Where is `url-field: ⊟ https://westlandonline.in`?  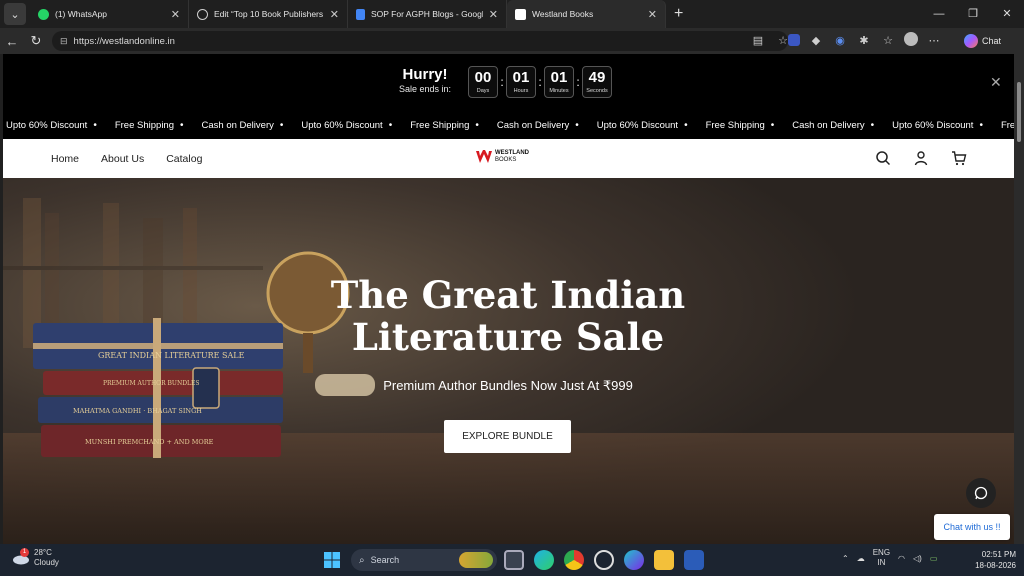
url-field: ⊟ https://westlandonline.in is located at coordinates (420, 41).